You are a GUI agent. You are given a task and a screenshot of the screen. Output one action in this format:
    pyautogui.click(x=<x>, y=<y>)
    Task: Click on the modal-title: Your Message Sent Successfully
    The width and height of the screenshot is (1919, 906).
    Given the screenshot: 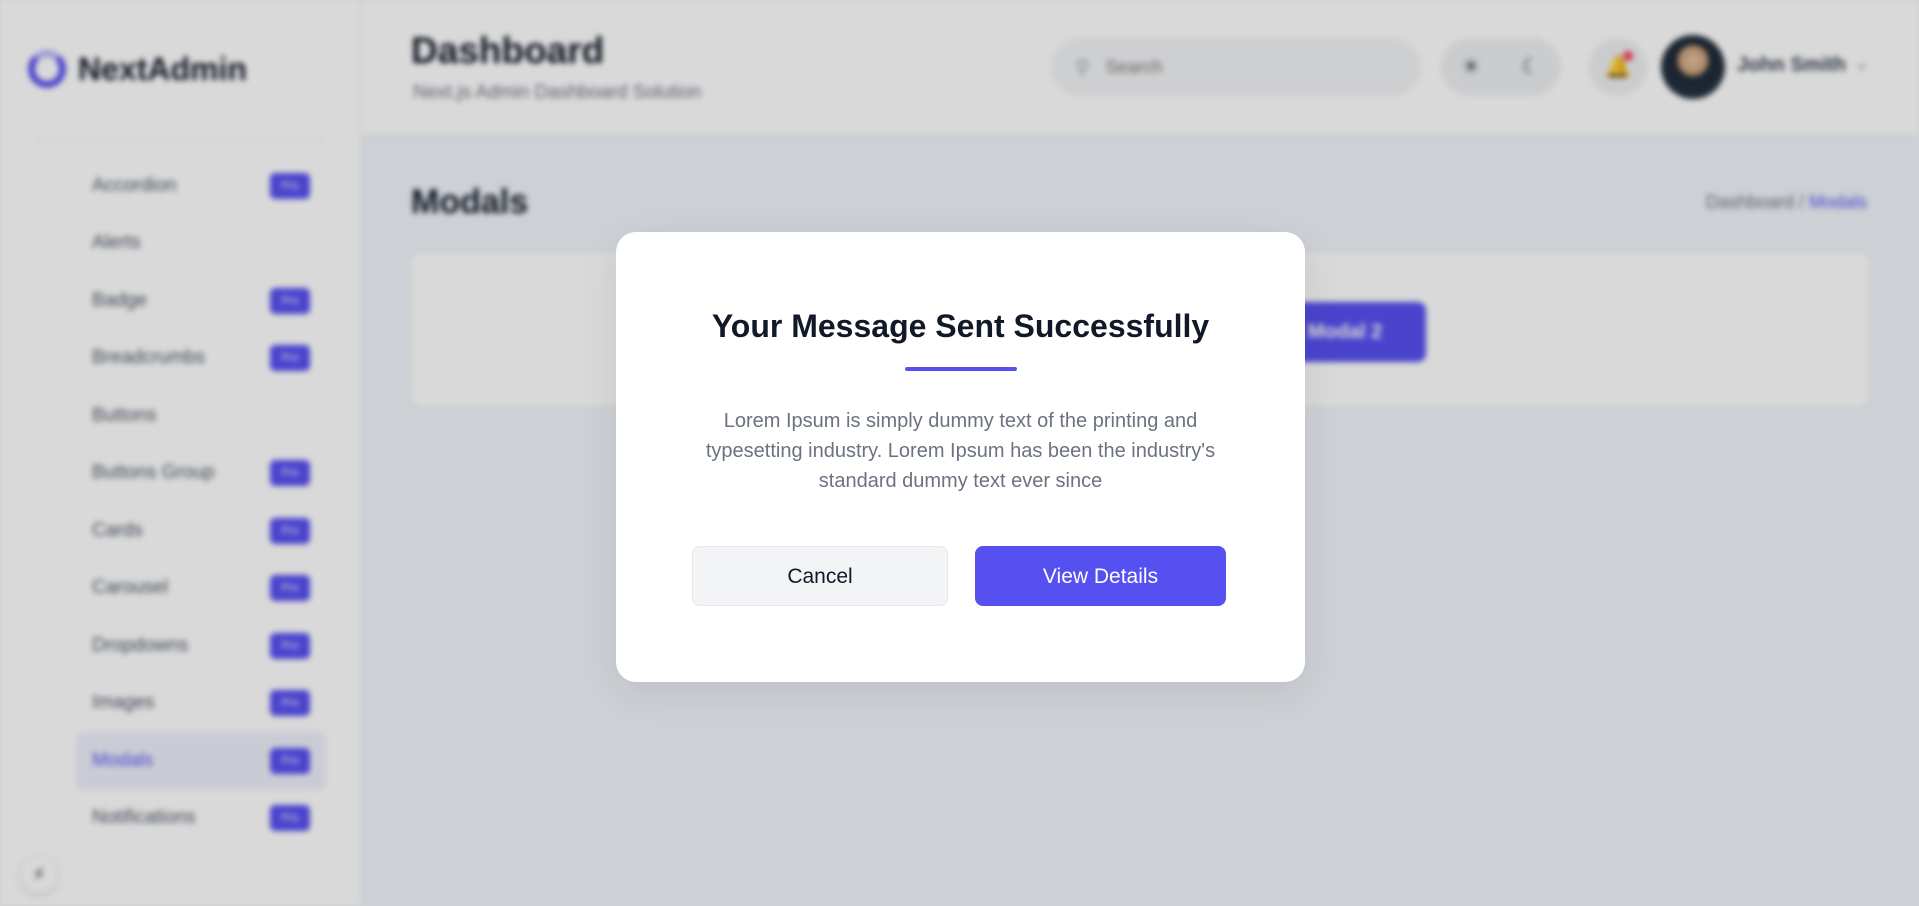 What is the action you would take?
    pyautogui.click(x=960, y=326)
    